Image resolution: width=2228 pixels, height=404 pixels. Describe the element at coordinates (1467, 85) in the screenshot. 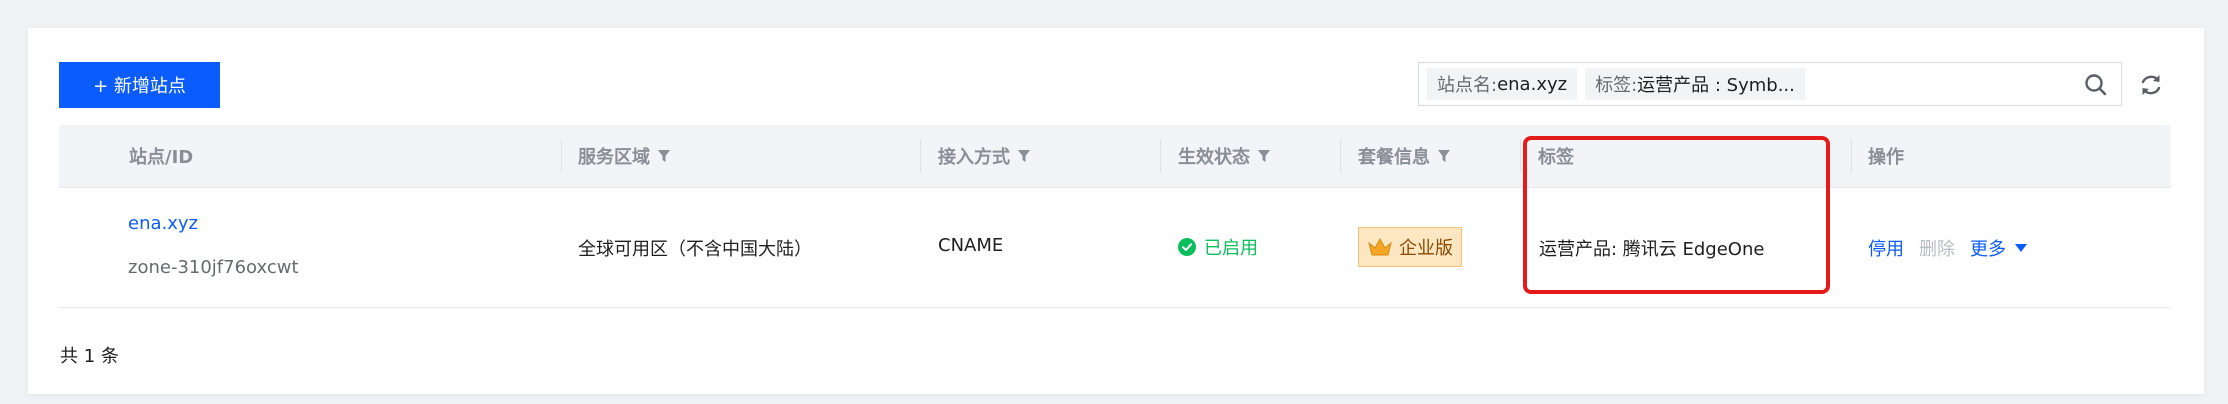

I see `filter-key: 站点名:` at that location.